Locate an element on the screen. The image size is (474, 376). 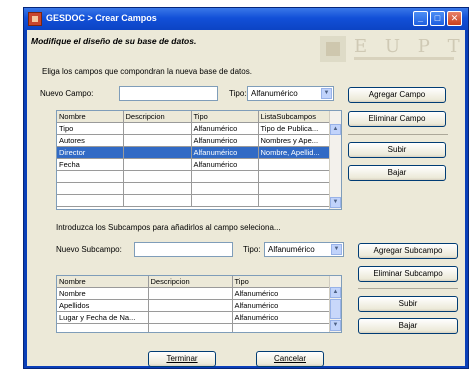
close-icon: ✕ is located at coordinates (454, 18).